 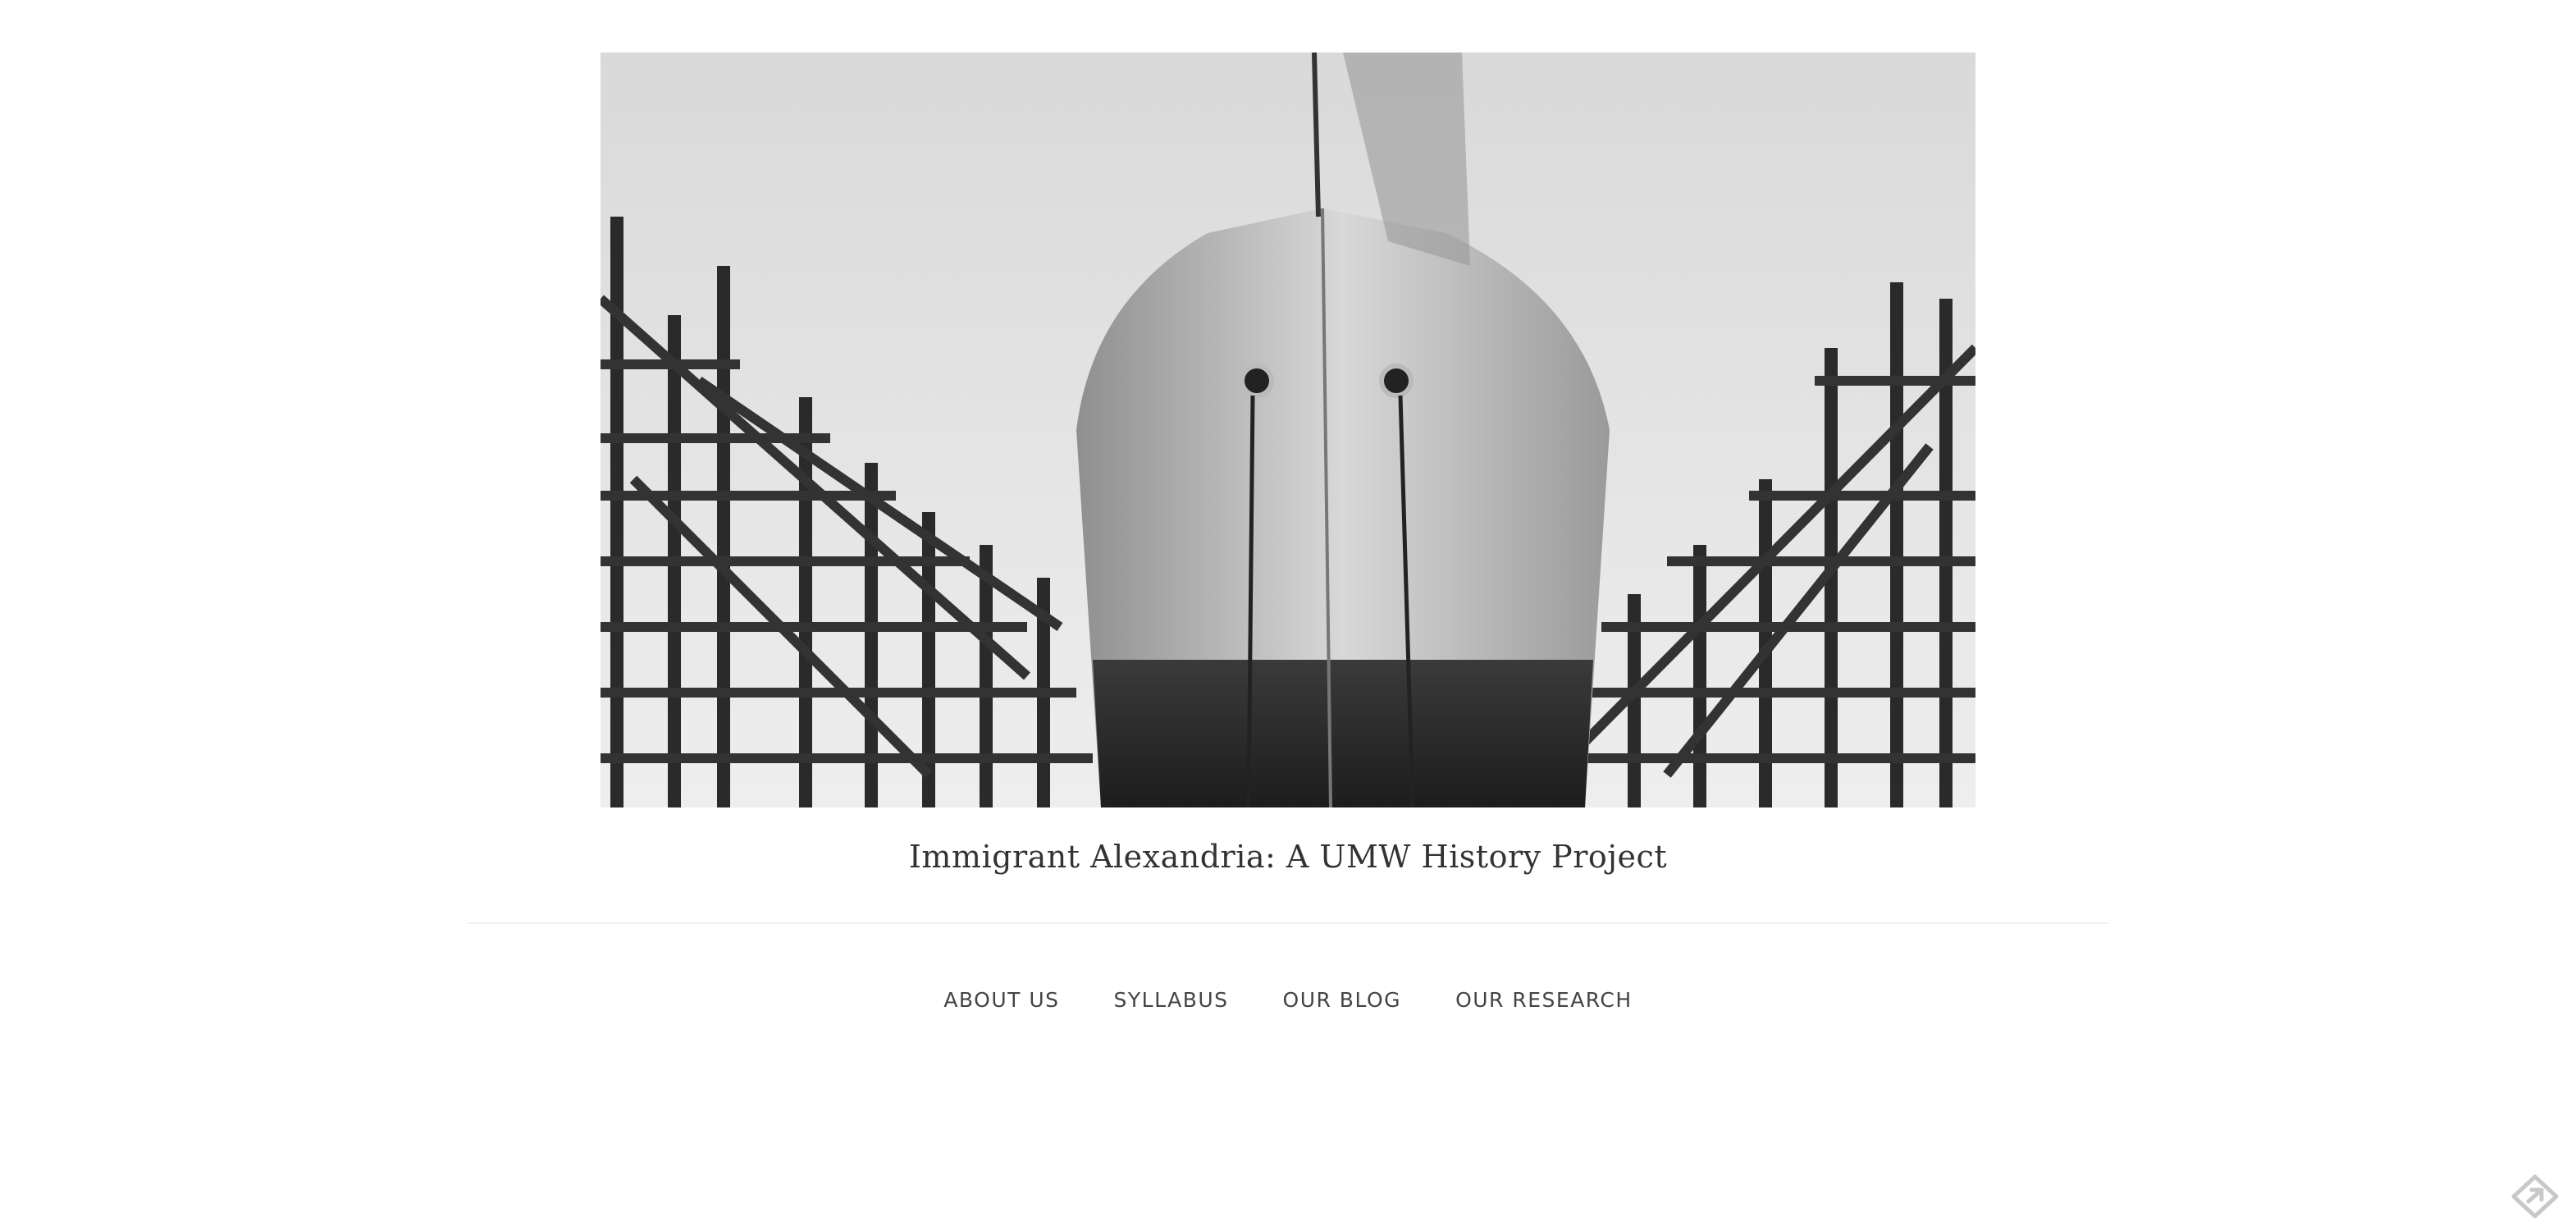 What do you see at coordinates (1544, 1000) in the screenshot?
I see `nav-item-our-research: OUR RESEARCH` at bounding box center [1544, 1000].